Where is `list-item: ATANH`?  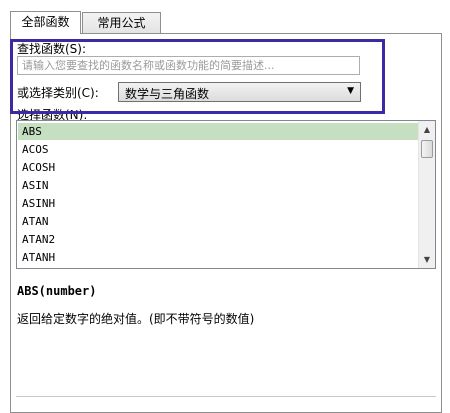
list-item: ATANH is located at coordinates (218, 257).